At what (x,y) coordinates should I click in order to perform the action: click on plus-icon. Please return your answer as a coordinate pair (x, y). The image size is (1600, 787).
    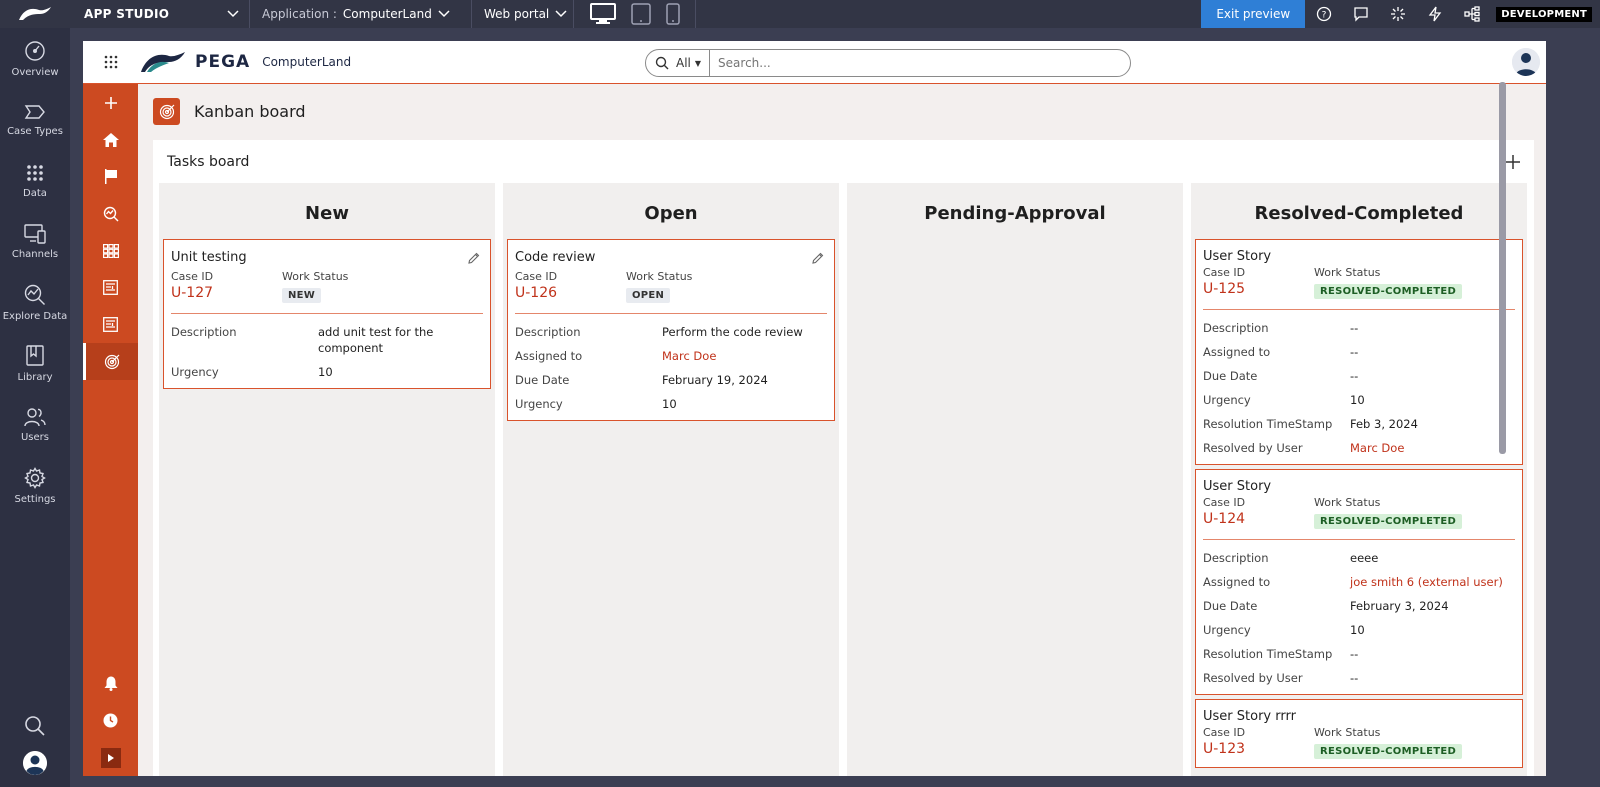
    Looking at the image, I should click on (110, 102).